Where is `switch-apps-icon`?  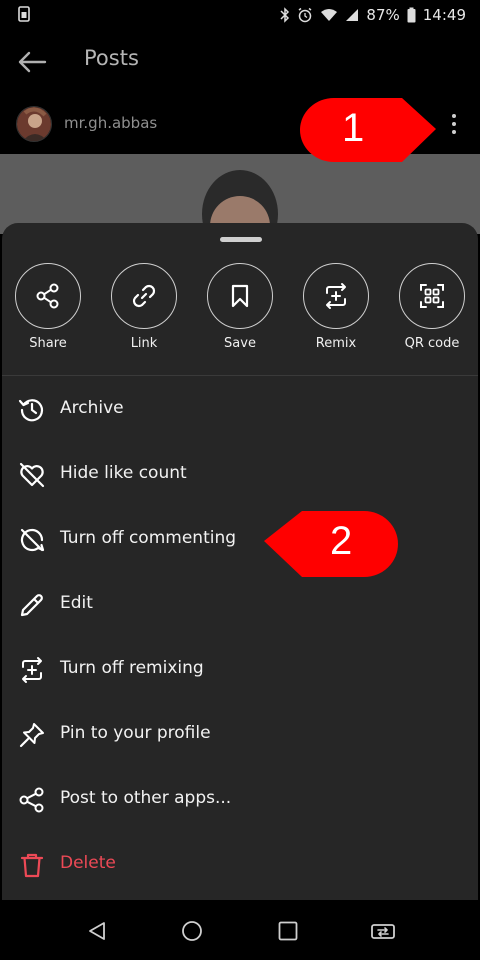
switch-apps-icon is located at coordinates (383, 931).